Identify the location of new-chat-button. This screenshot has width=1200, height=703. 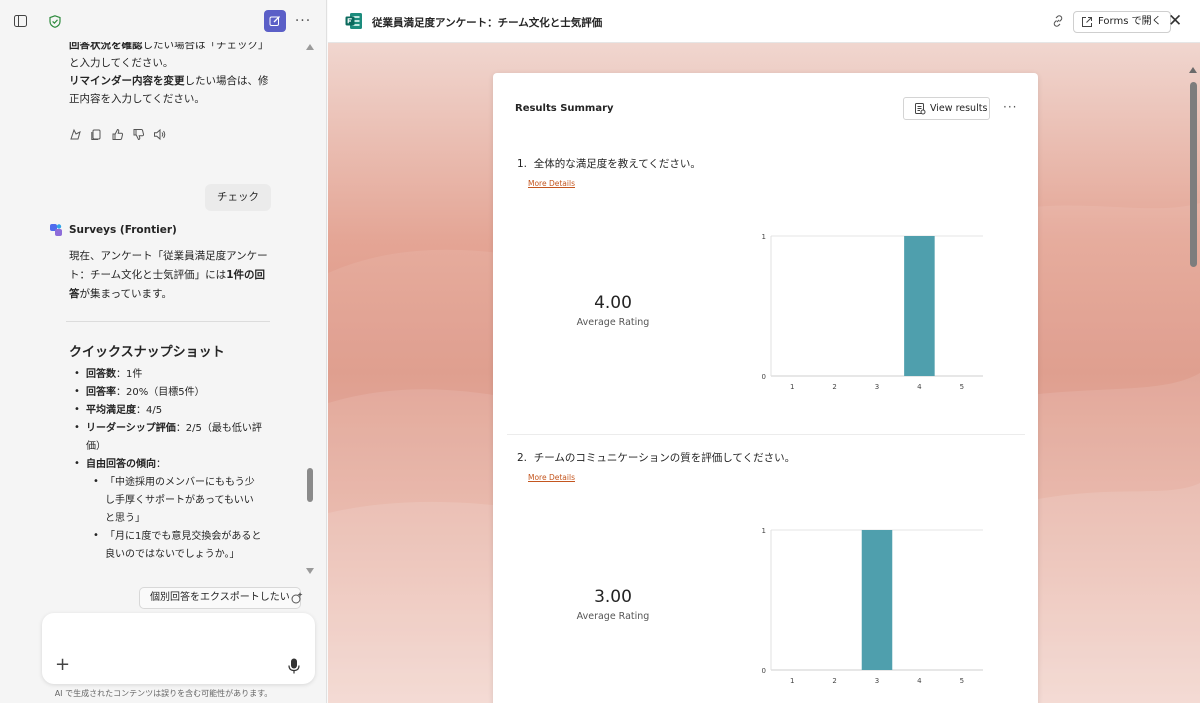
(275, 21).